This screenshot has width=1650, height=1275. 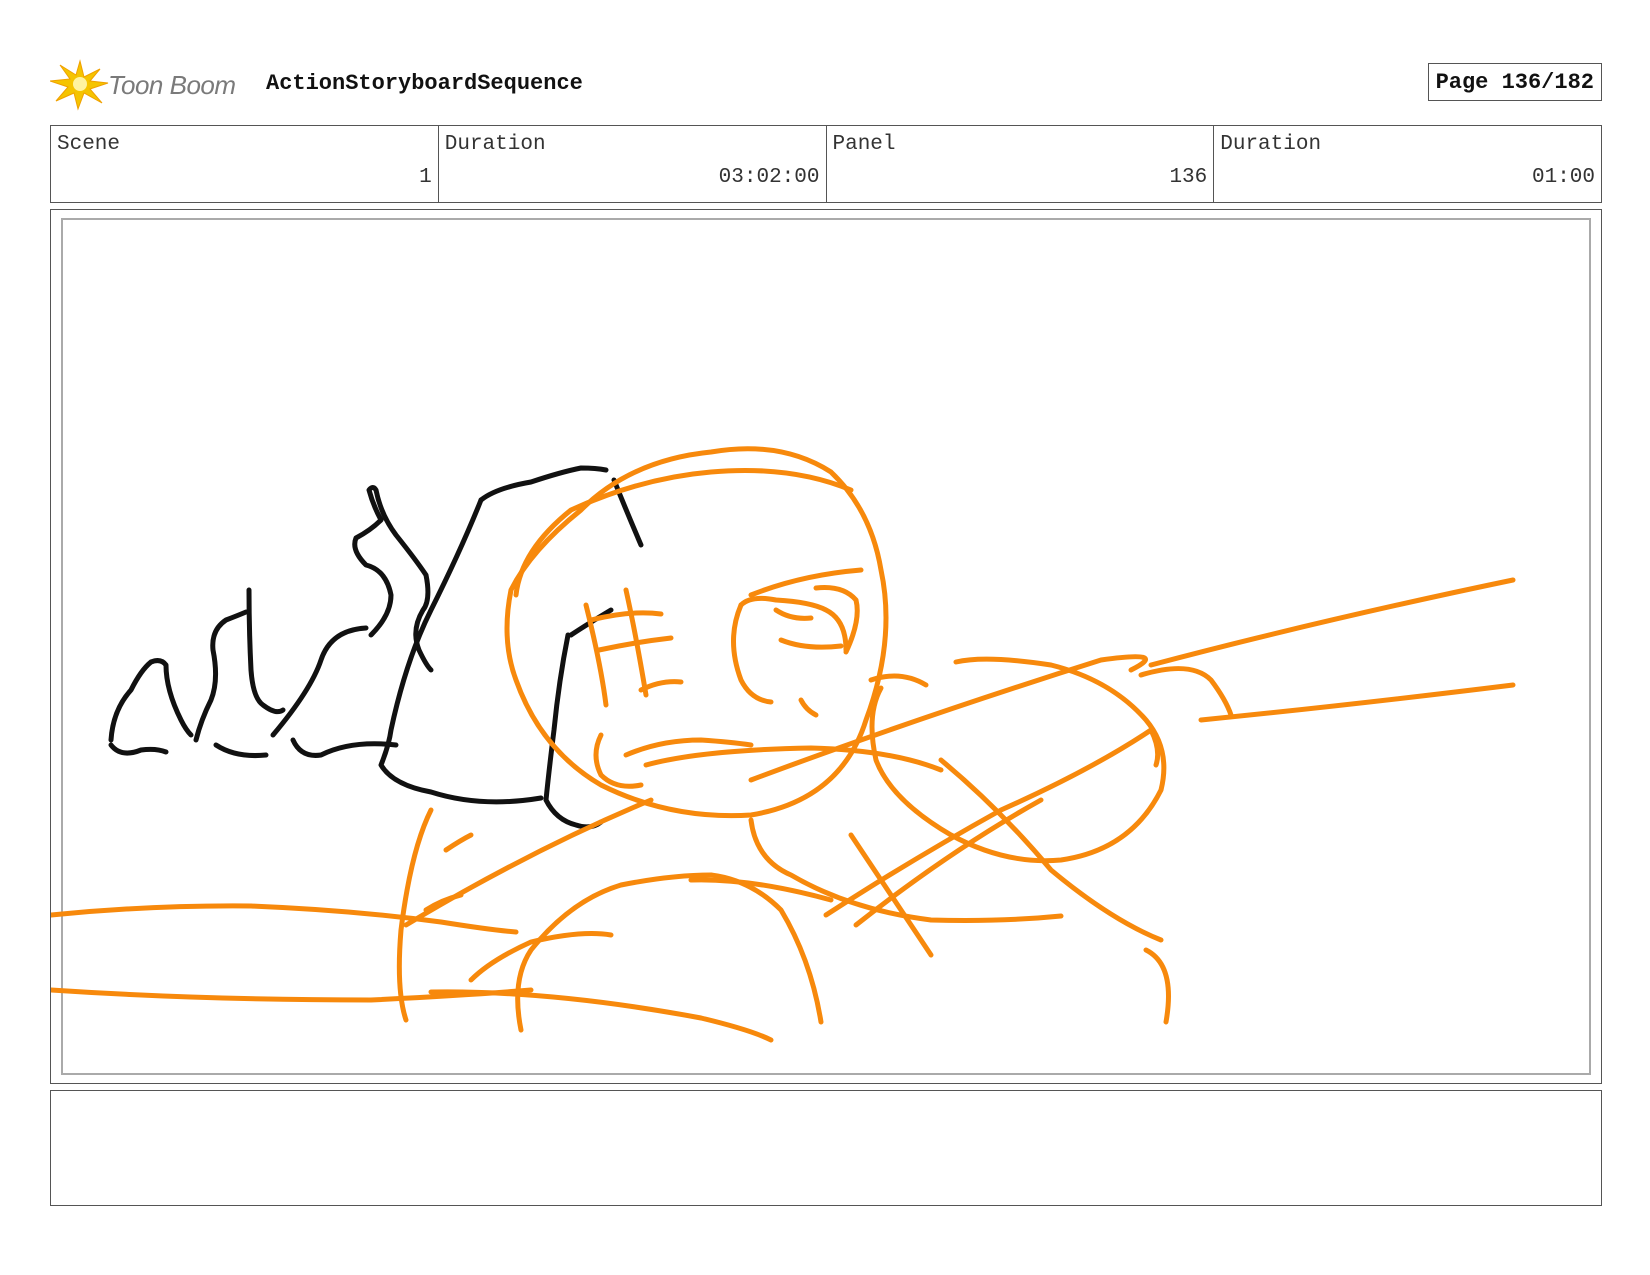 What do you see at coordinates (376, 647) in the screenshot?
I see `black-sketch` at bounding box center [376, 647].